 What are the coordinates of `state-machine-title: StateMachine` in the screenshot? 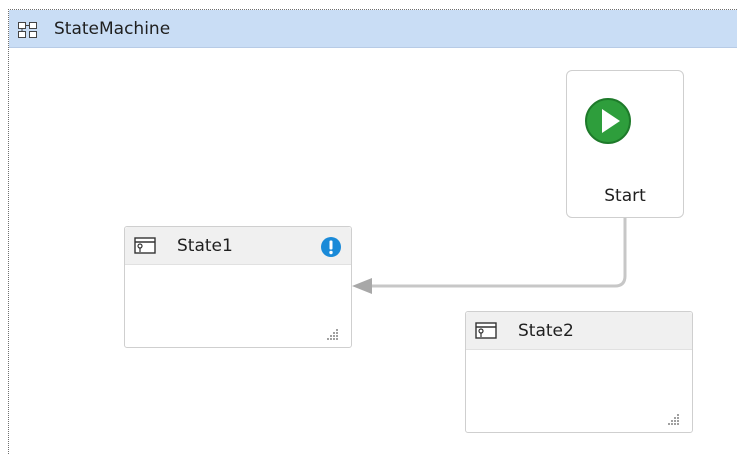 It's located at (112, 29).